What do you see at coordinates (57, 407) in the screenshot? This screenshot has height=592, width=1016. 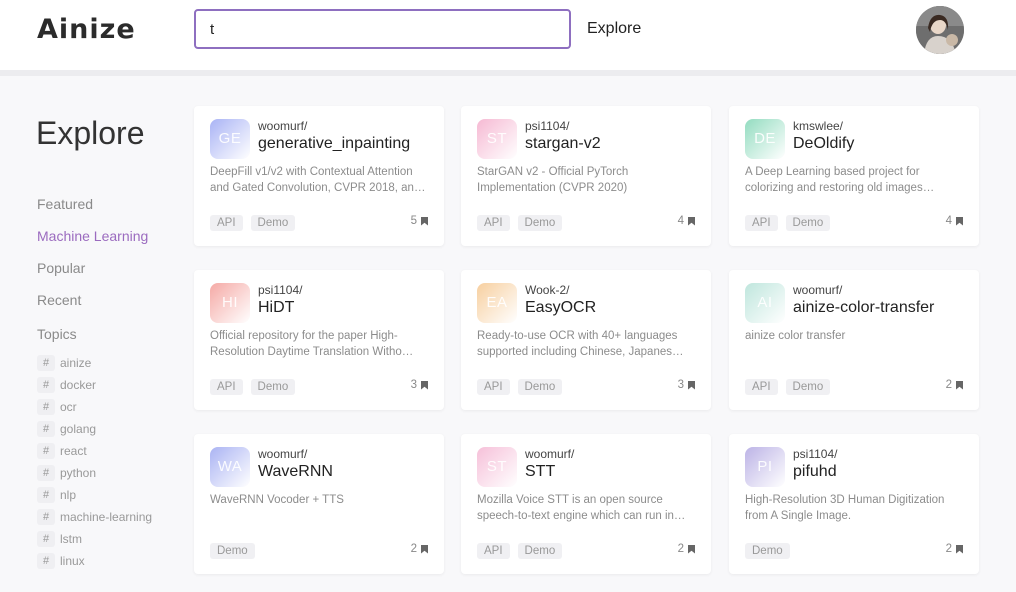 I see `topic-tag-2: # ocr` at bounding box center [57, 407].